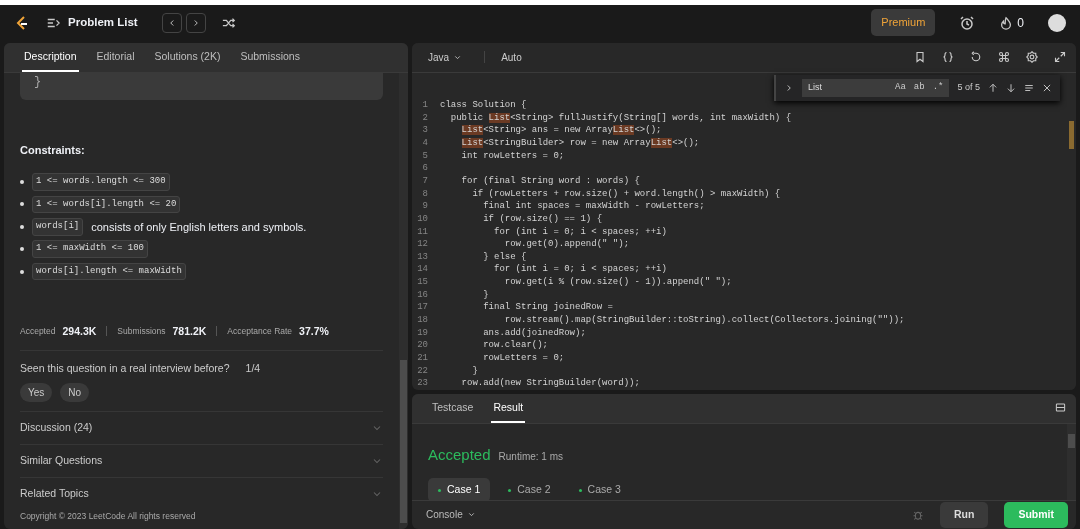 This screenshot has height=529, width=1080. Describe the element at coordinates (270, 57) in the screenshot. I see `tab: Submissions` at that location.